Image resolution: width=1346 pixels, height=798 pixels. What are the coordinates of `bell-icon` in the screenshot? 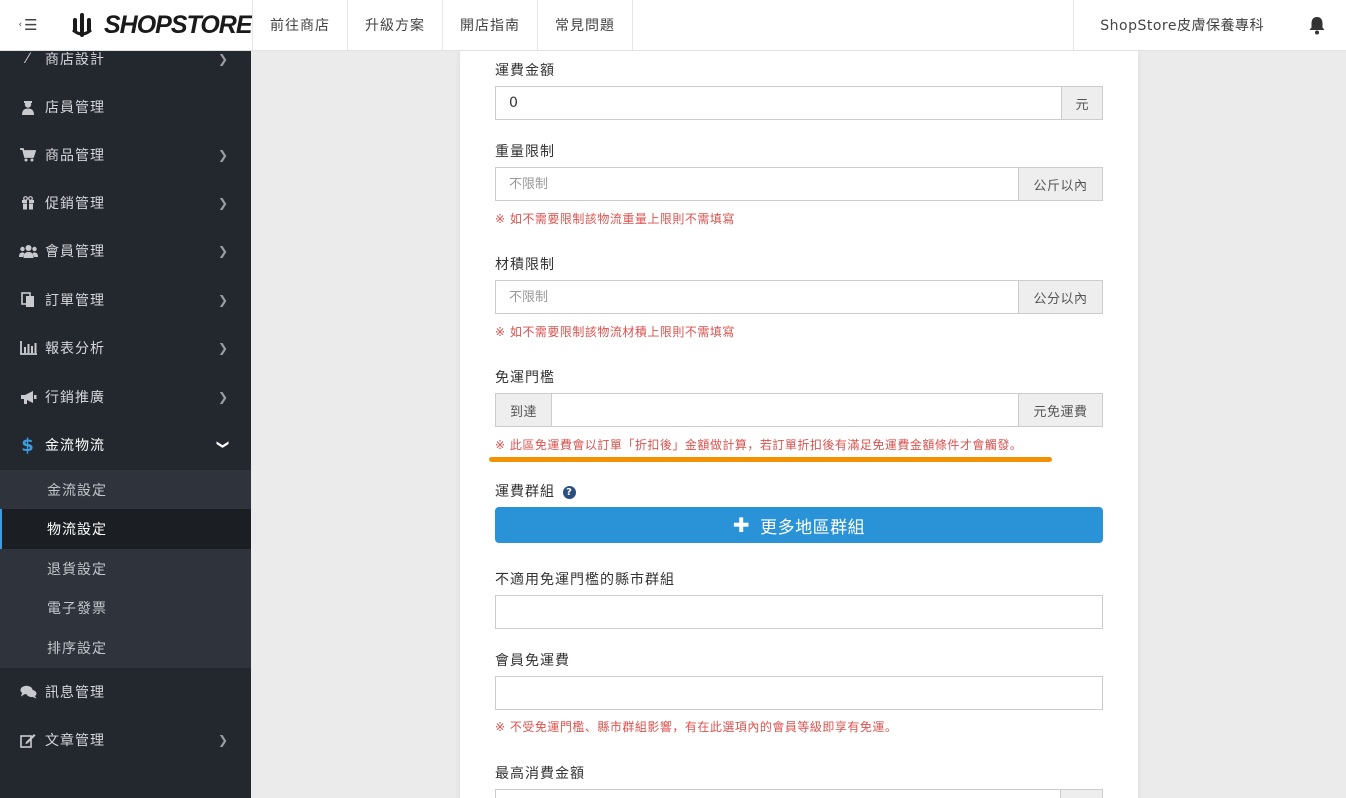 It's located at (1317, 25).